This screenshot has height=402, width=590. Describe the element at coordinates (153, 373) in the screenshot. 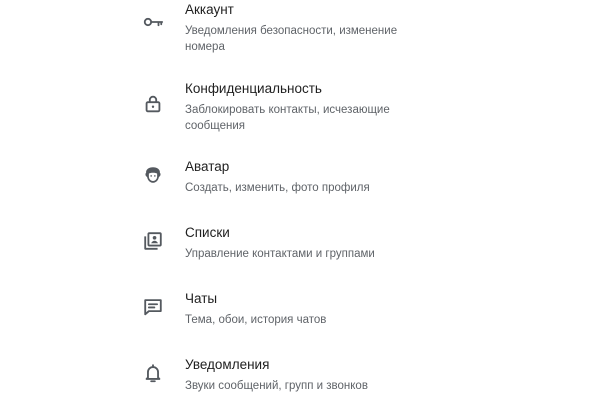

I see `bell-icon` at that location.